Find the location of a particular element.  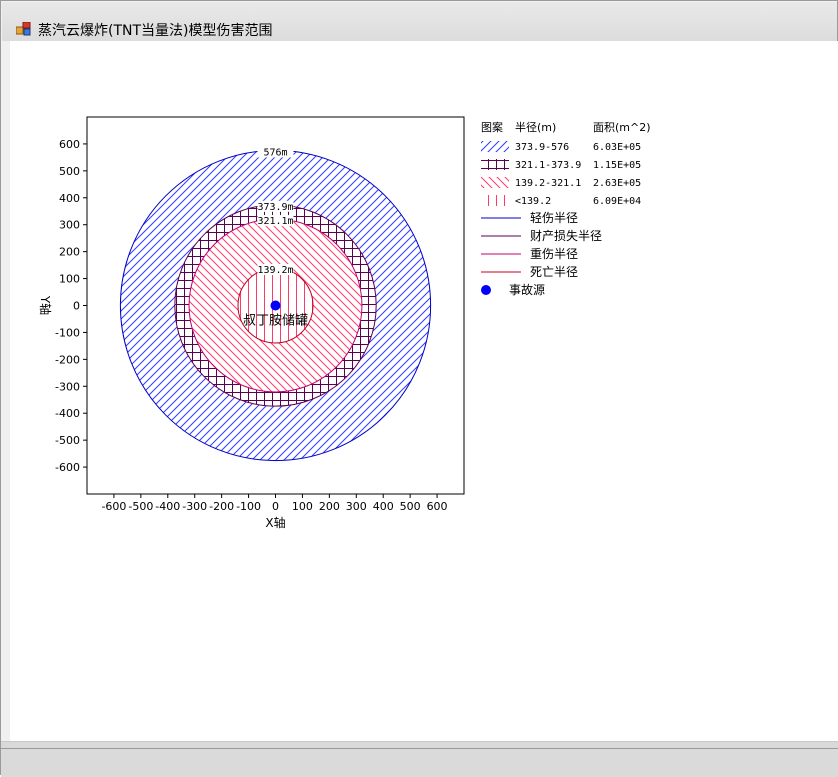

x-tick-label-7: 100 is located at coordinates (302, 506).